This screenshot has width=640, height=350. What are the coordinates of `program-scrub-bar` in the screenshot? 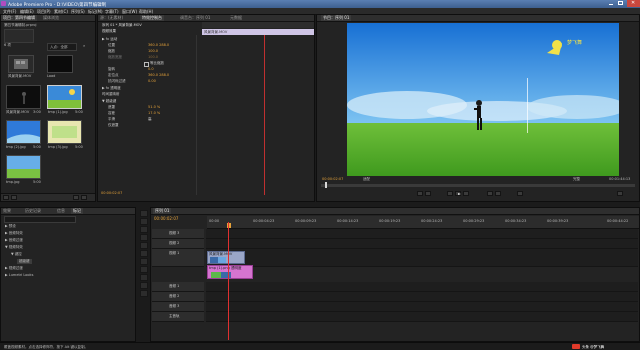 It's located at (478, 185).